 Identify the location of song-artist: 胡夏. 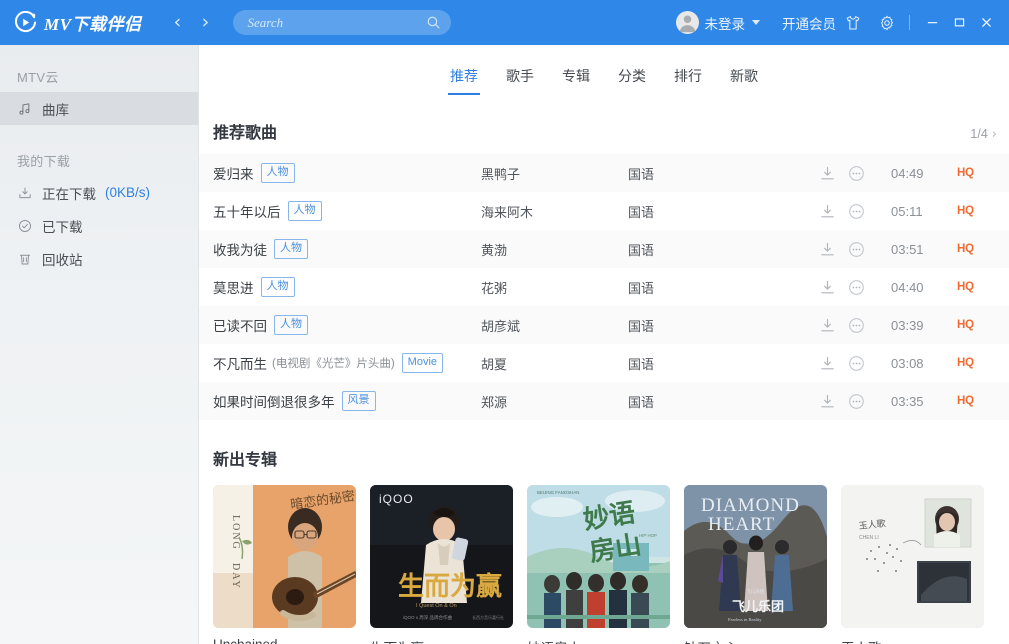
(494, 364).